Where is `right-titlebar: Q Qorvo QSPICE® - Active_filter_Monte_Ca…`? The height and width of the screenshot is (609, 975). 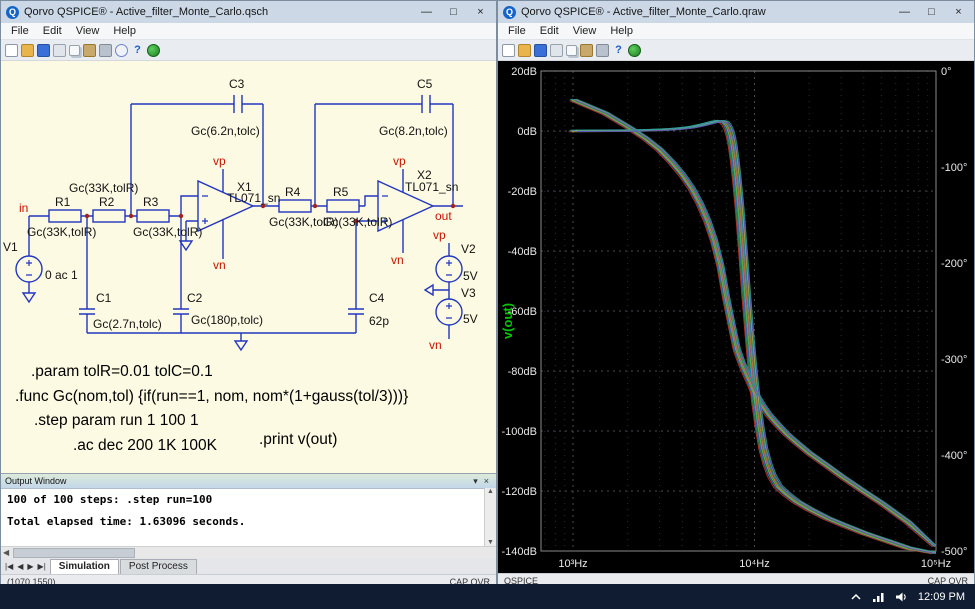
right-titlebar: Q Qorvo QSPICE® - Active_filter_Monte_Ca… is located at coordinates (736, 12).